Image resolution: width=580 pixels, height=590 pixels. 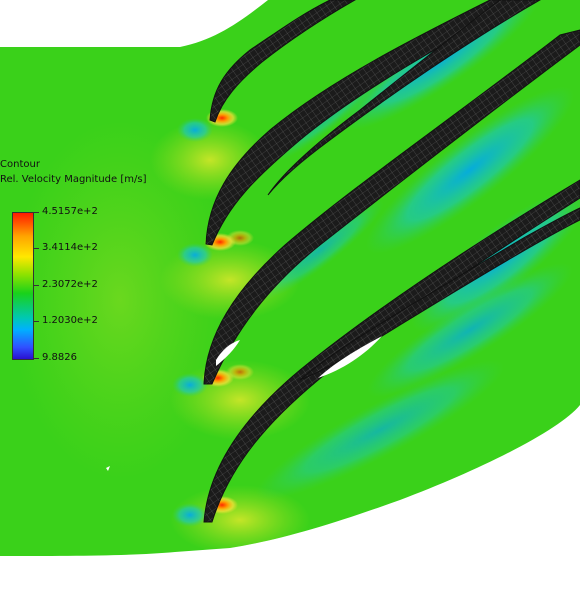 What do you see at coordinates (73, 179) in the screenshot?
I see `legend-variable: Rel. Velocity Magnitude [m/s]` at bounding box center [73, 179].